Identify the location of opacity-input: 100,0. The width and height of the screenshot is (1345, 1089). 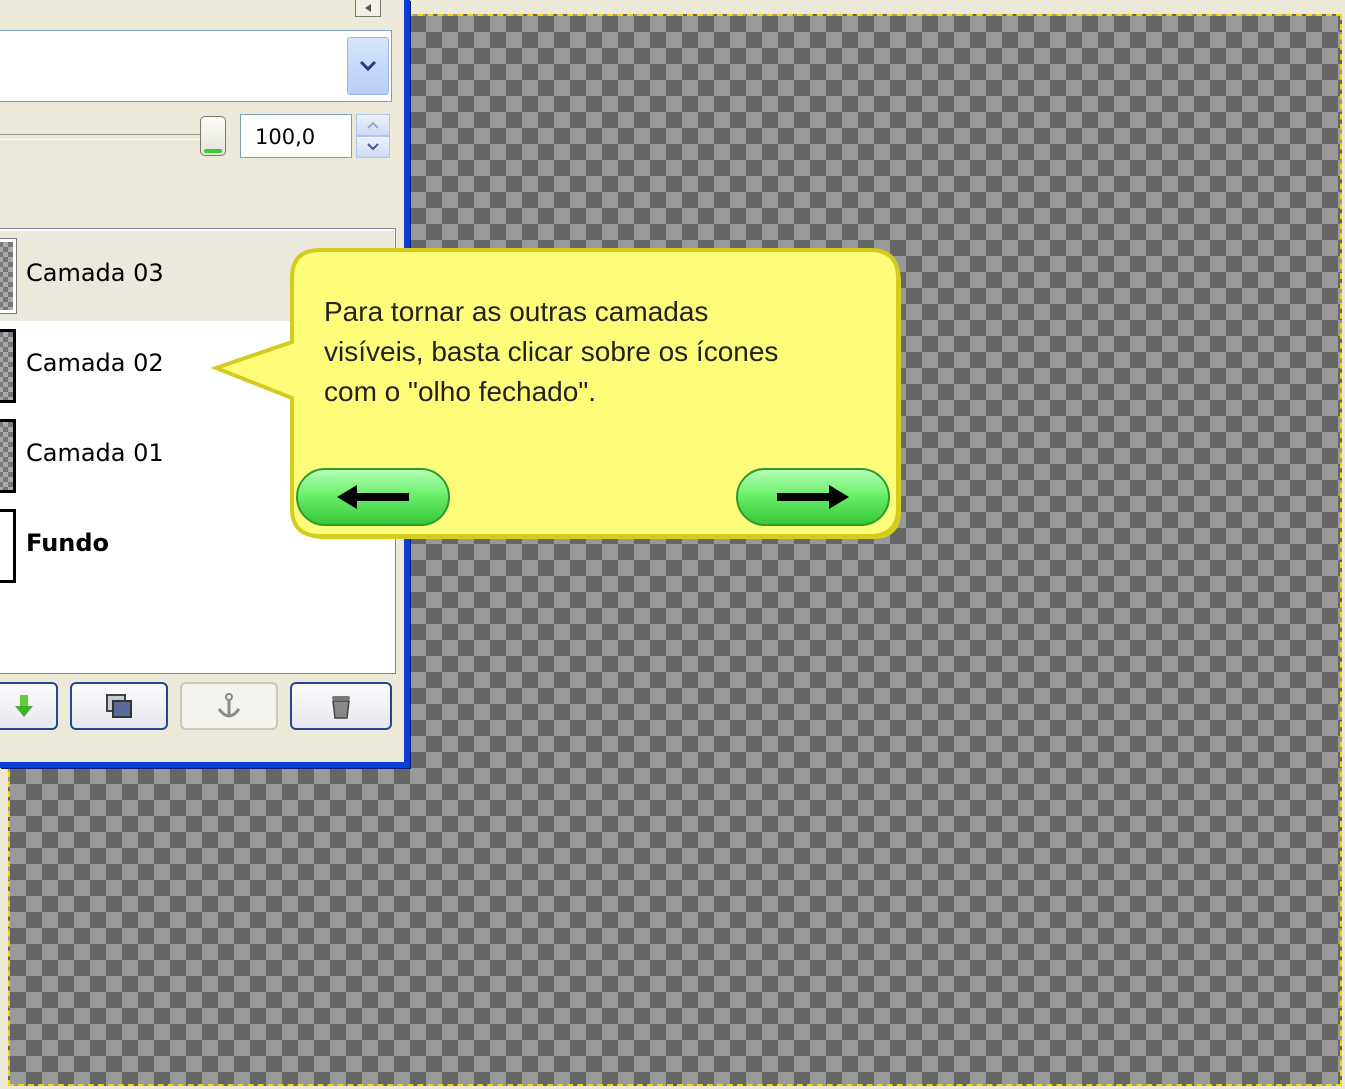
(296, 136).